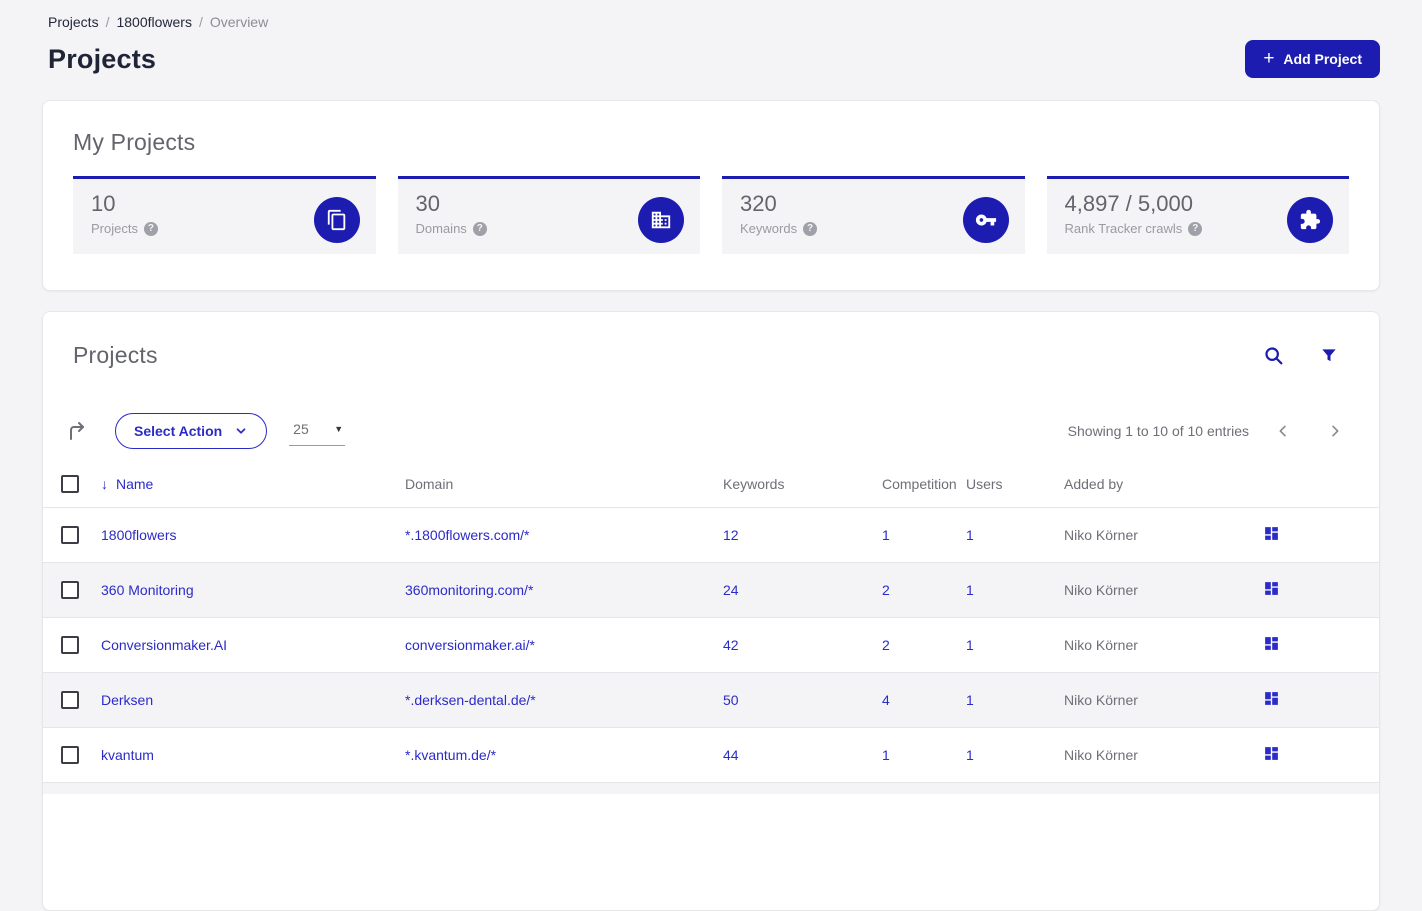 The height and width of the screenshot is (911, 1422). Describe the element at coordinates (802, 590) in the screenshot. I see `project-keywords-value: 24` at that location.